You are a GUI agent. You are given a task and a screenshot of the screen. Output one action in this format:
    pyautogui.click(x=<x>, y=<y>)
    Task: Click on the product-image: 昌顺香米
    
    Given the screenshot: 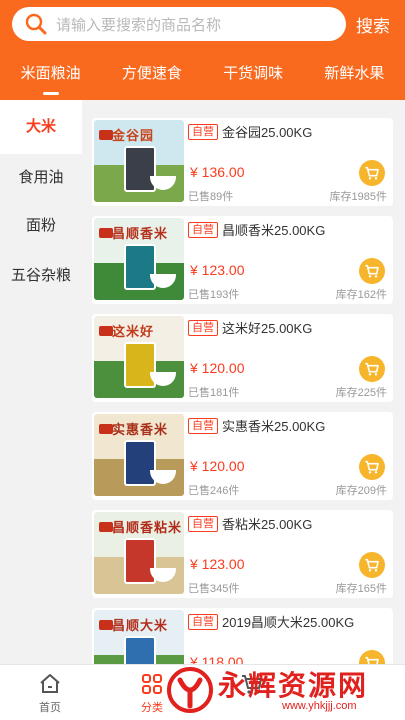 What is the action you would take?
    pyautogui.click(x=139, y=259)
    